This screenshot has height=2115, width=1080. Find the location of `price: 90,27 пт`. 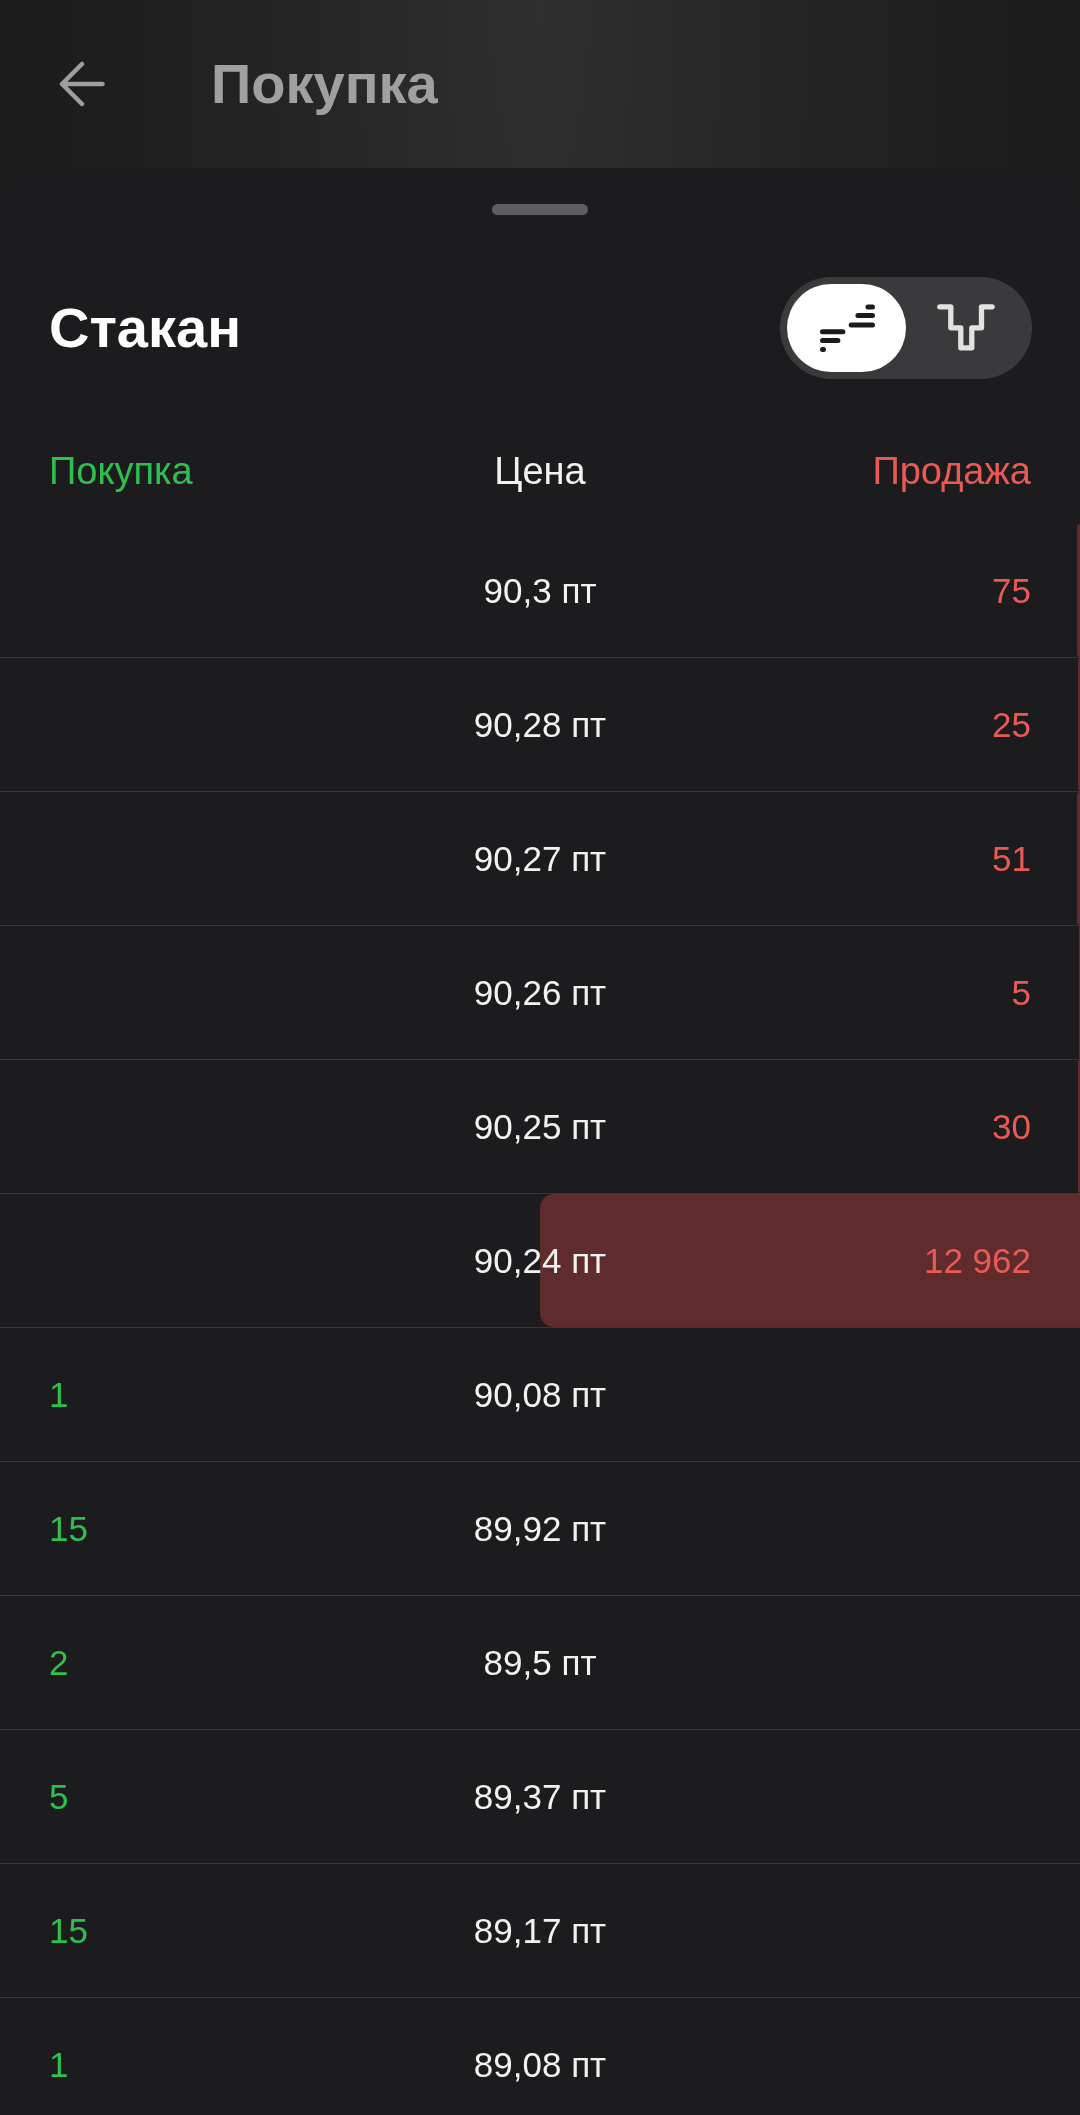

price: 90,27 пт is located at coordinates (540, 858).